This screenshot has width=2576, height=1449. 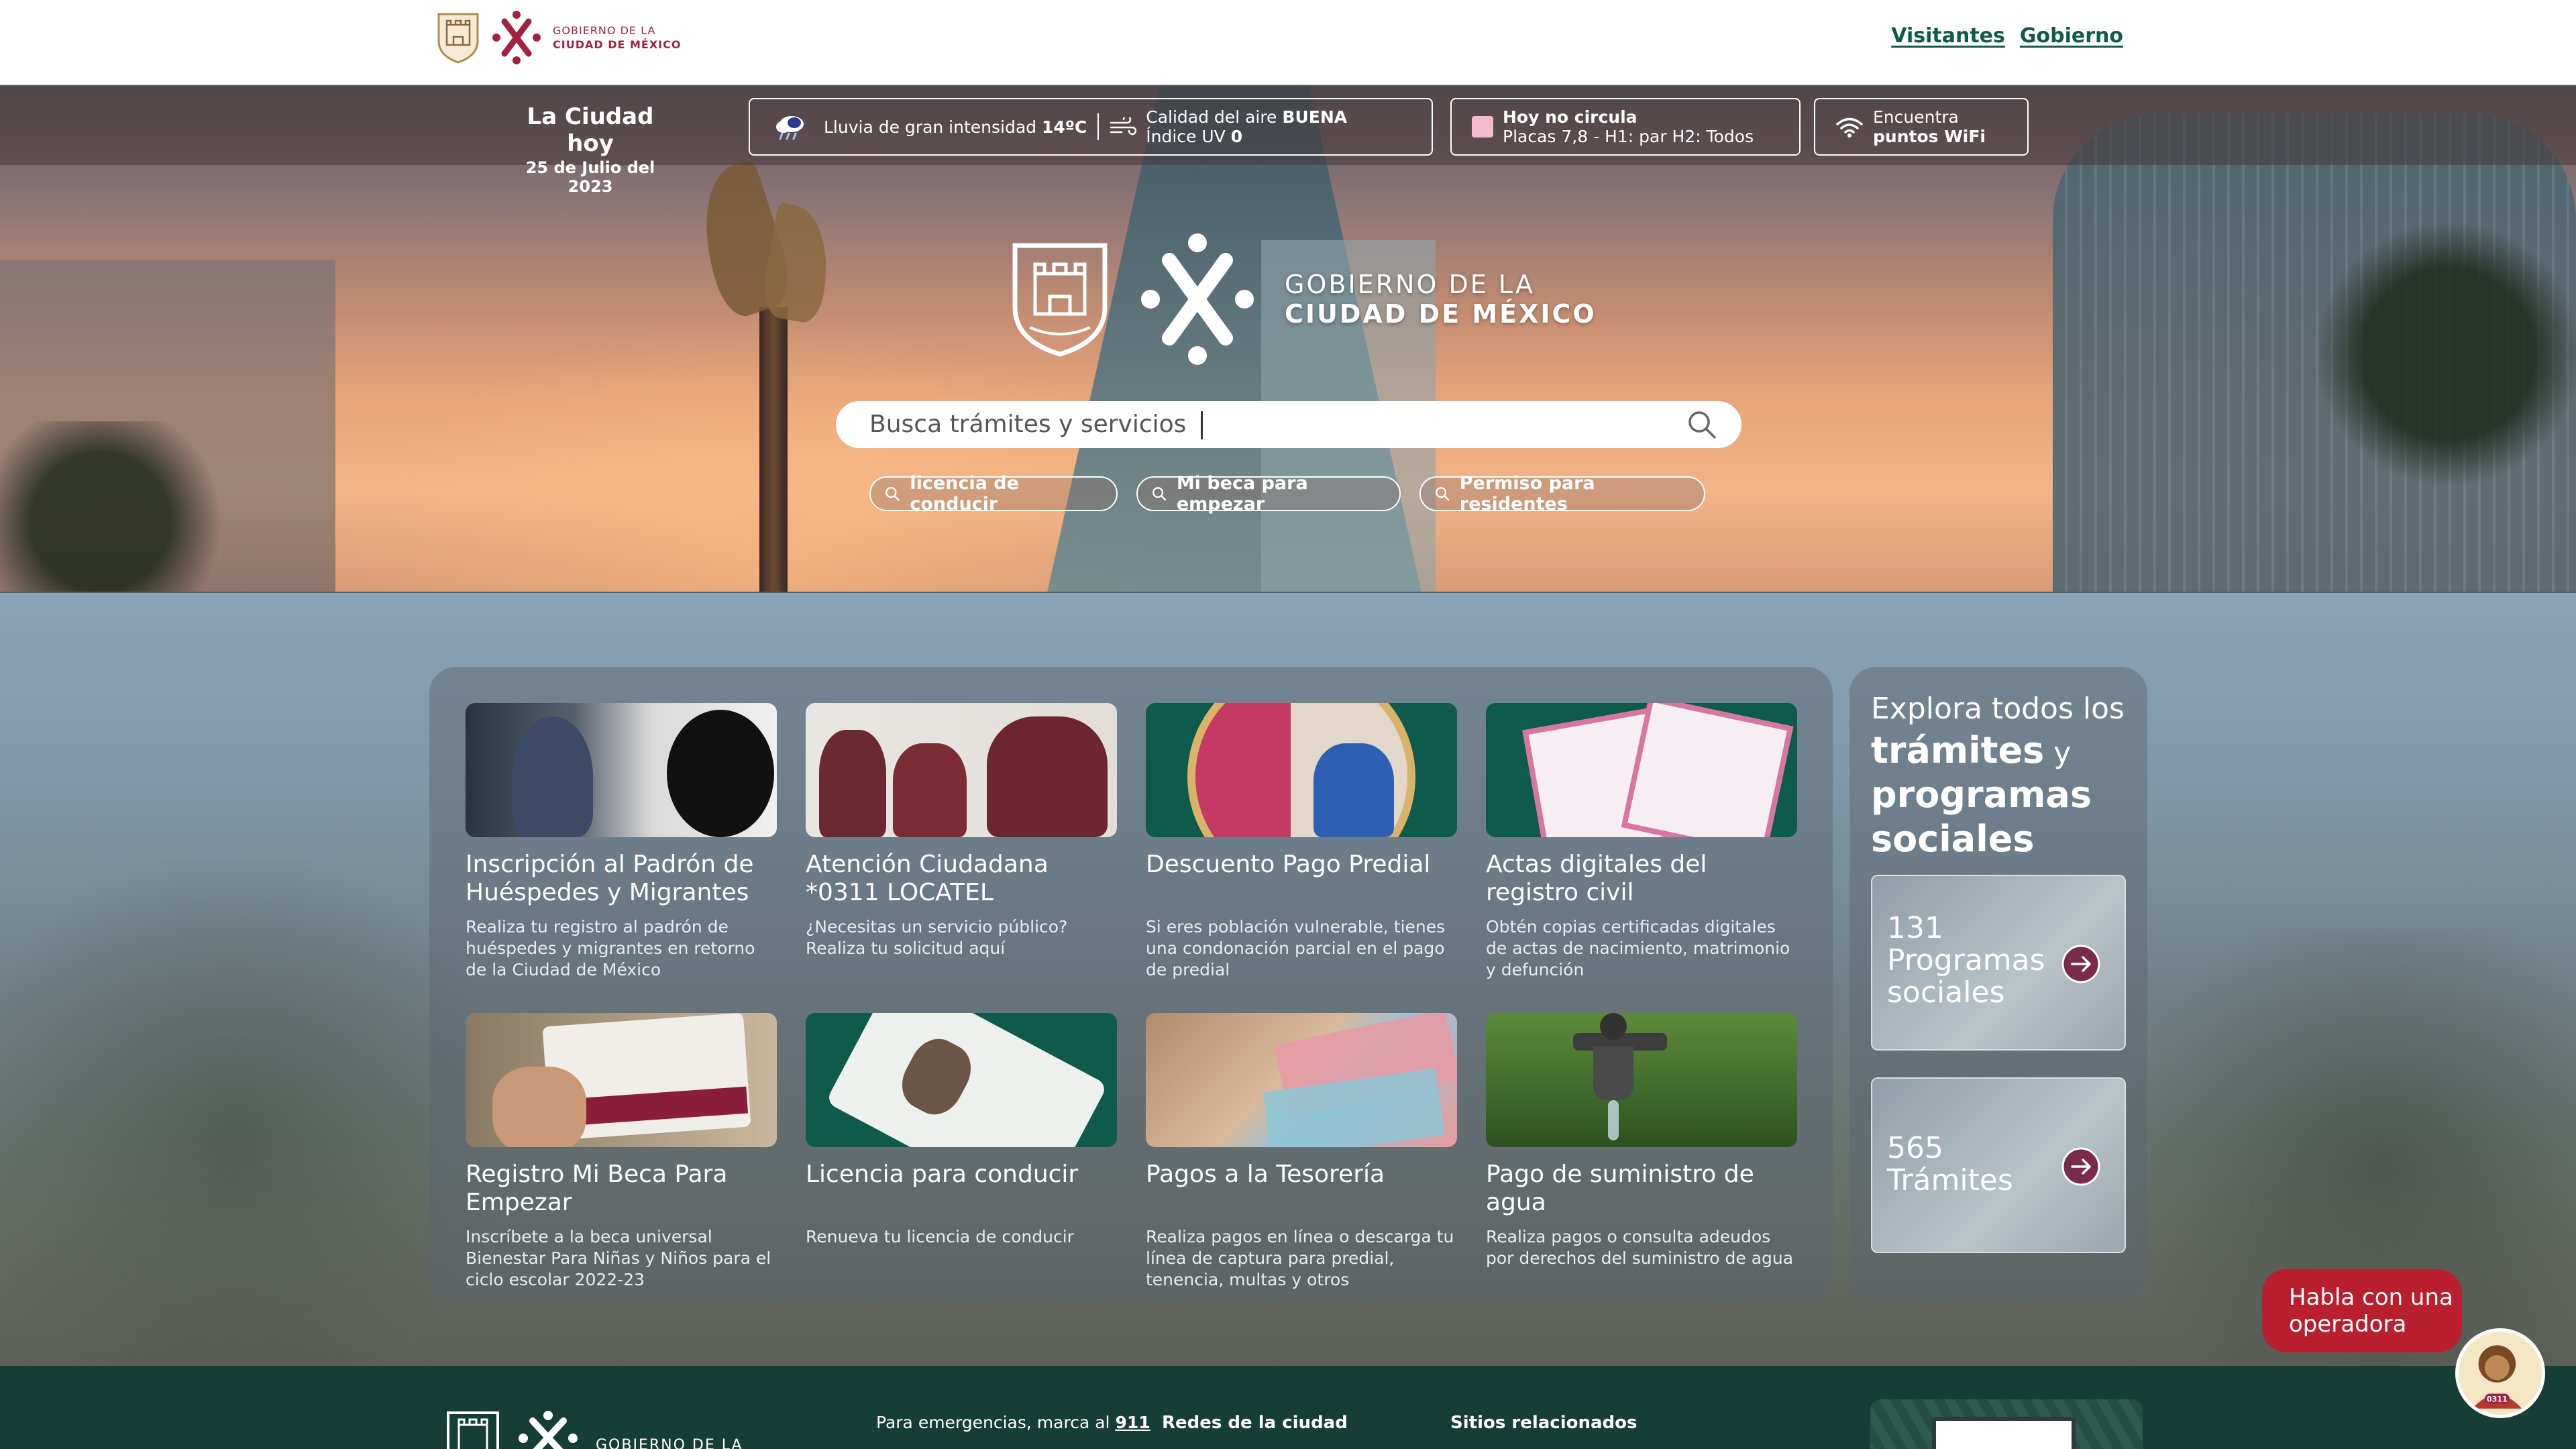 I want to click on emergency-number-link: 911, so click(x=1132, y=1422).